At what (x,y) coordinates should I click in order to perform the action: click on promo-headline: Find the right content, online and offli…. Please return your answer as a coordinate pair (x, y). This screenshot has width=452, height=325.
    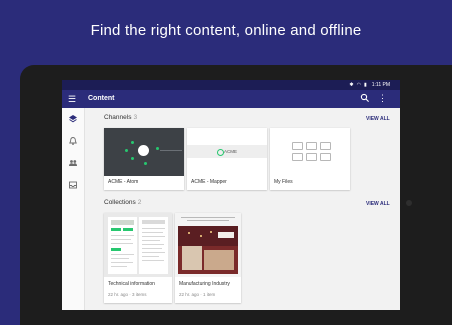
    Looking at the image, I should click on (226, 30).